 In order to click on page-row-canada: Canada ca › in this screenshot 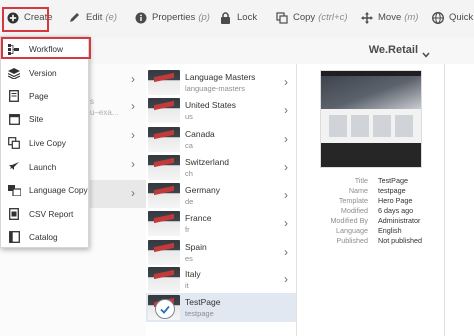, I will do `click(221, 139)`.